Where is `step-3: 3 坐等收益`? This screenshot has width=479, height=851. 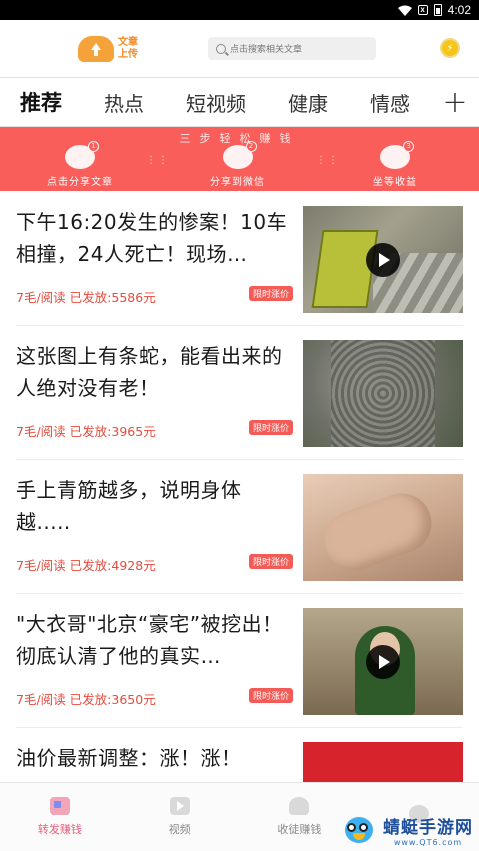 step-3: 3 坐等收益 is located at coordinates (395, 164).